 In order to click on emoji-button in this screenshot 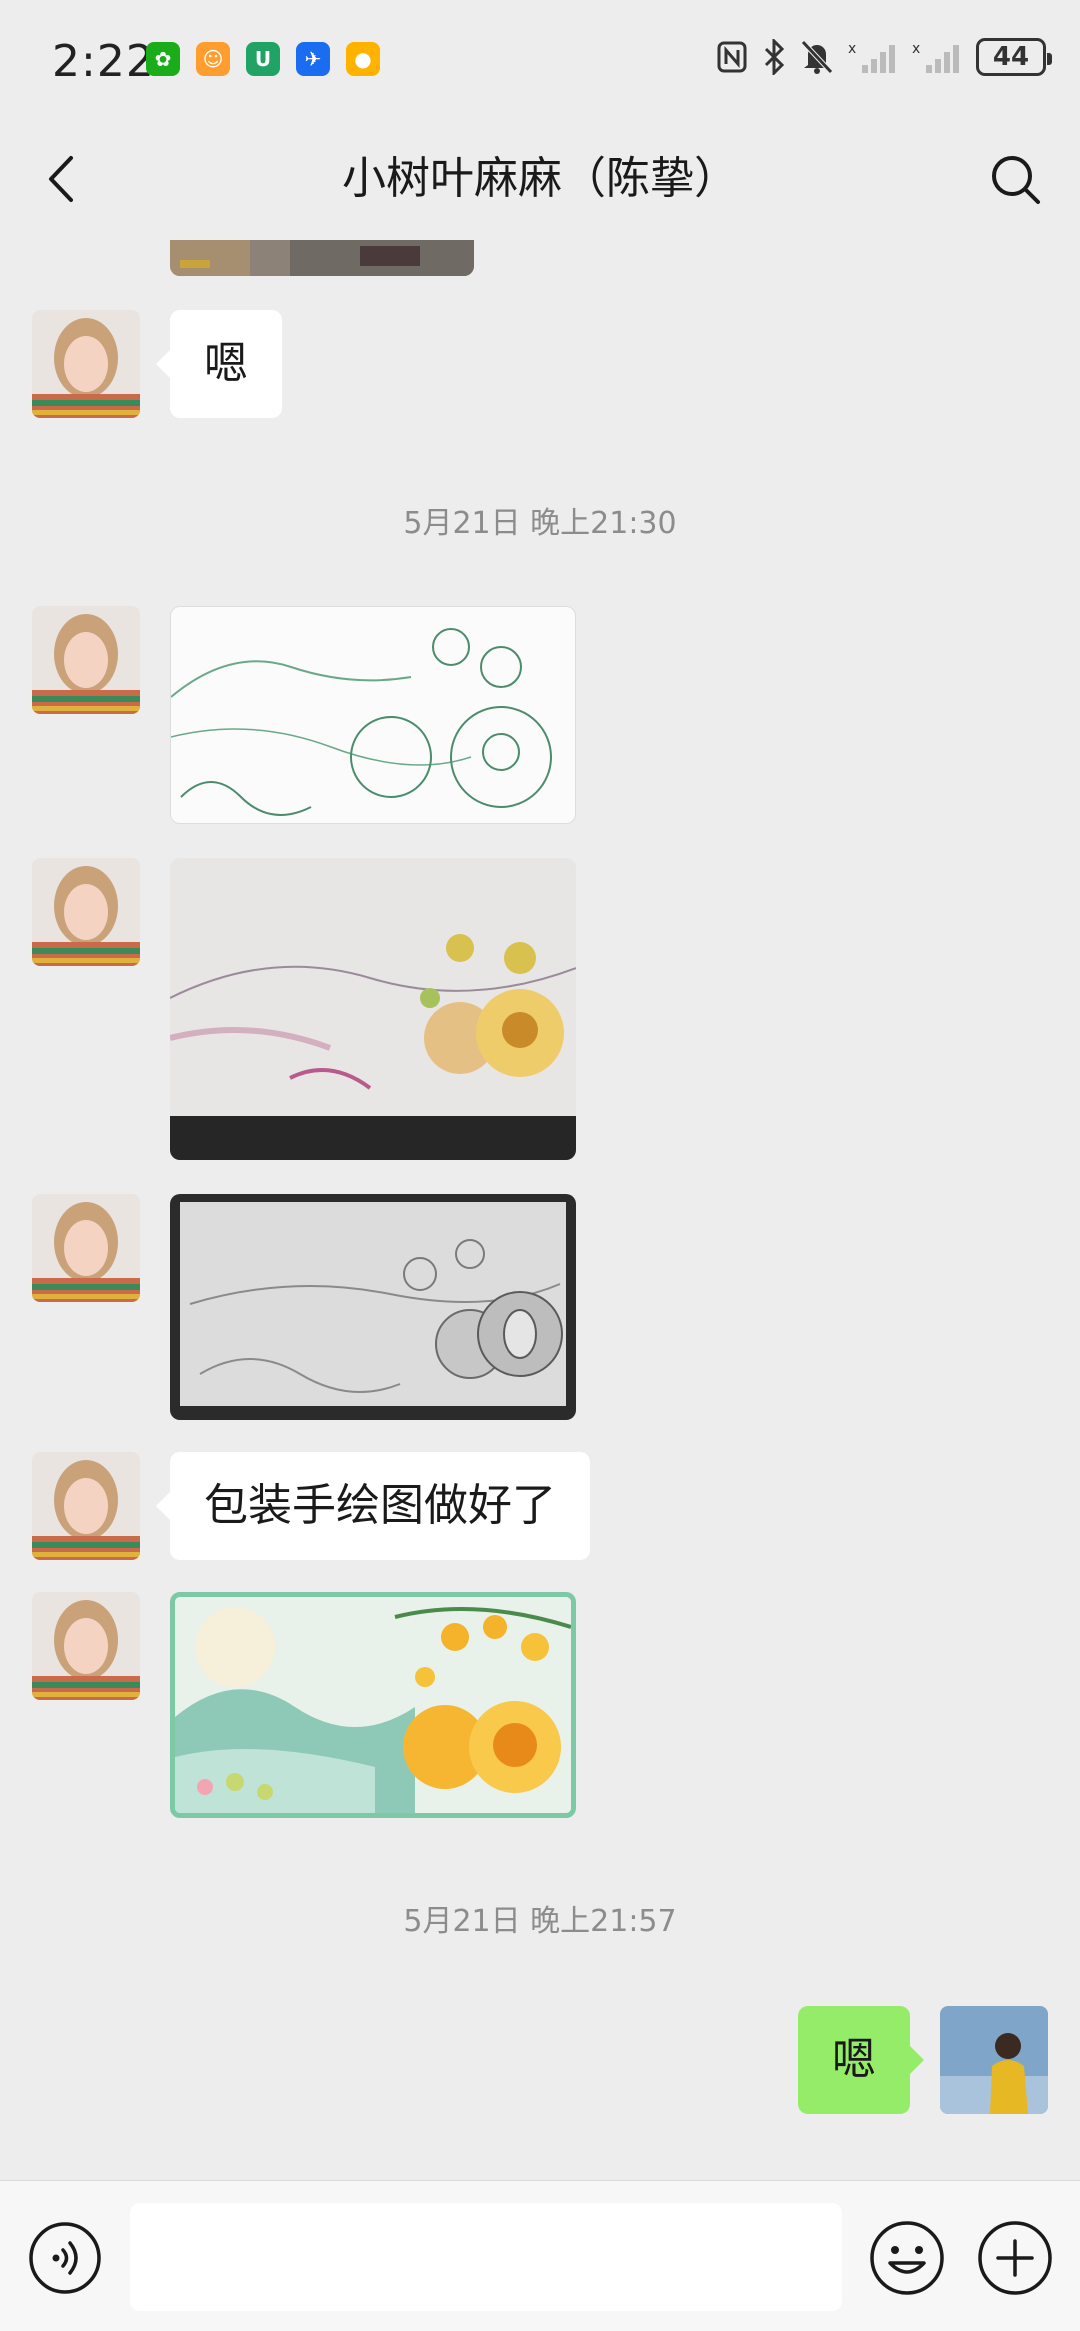, I will do `click(907, 2258)`.